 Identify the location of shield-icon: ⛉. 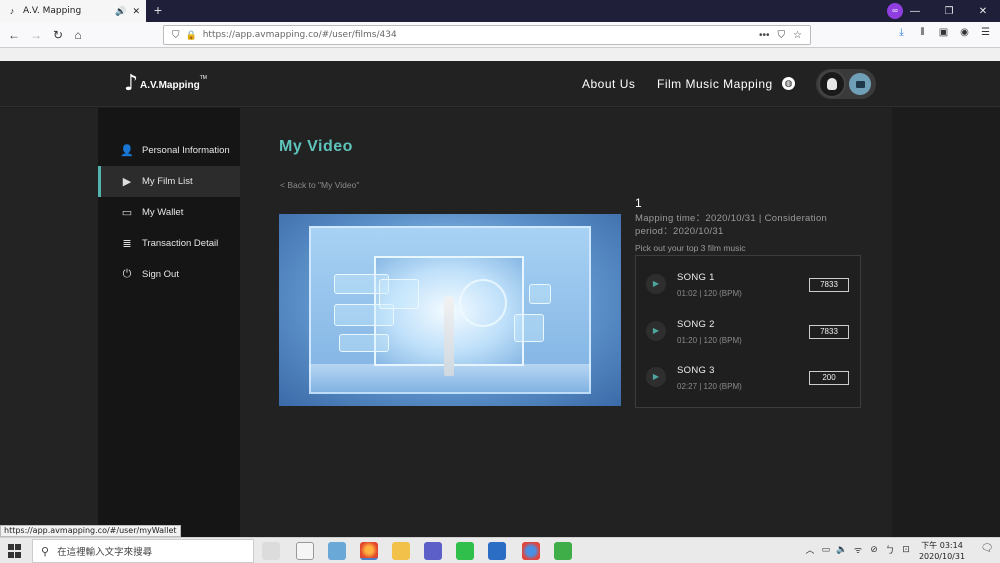
(176, 35).